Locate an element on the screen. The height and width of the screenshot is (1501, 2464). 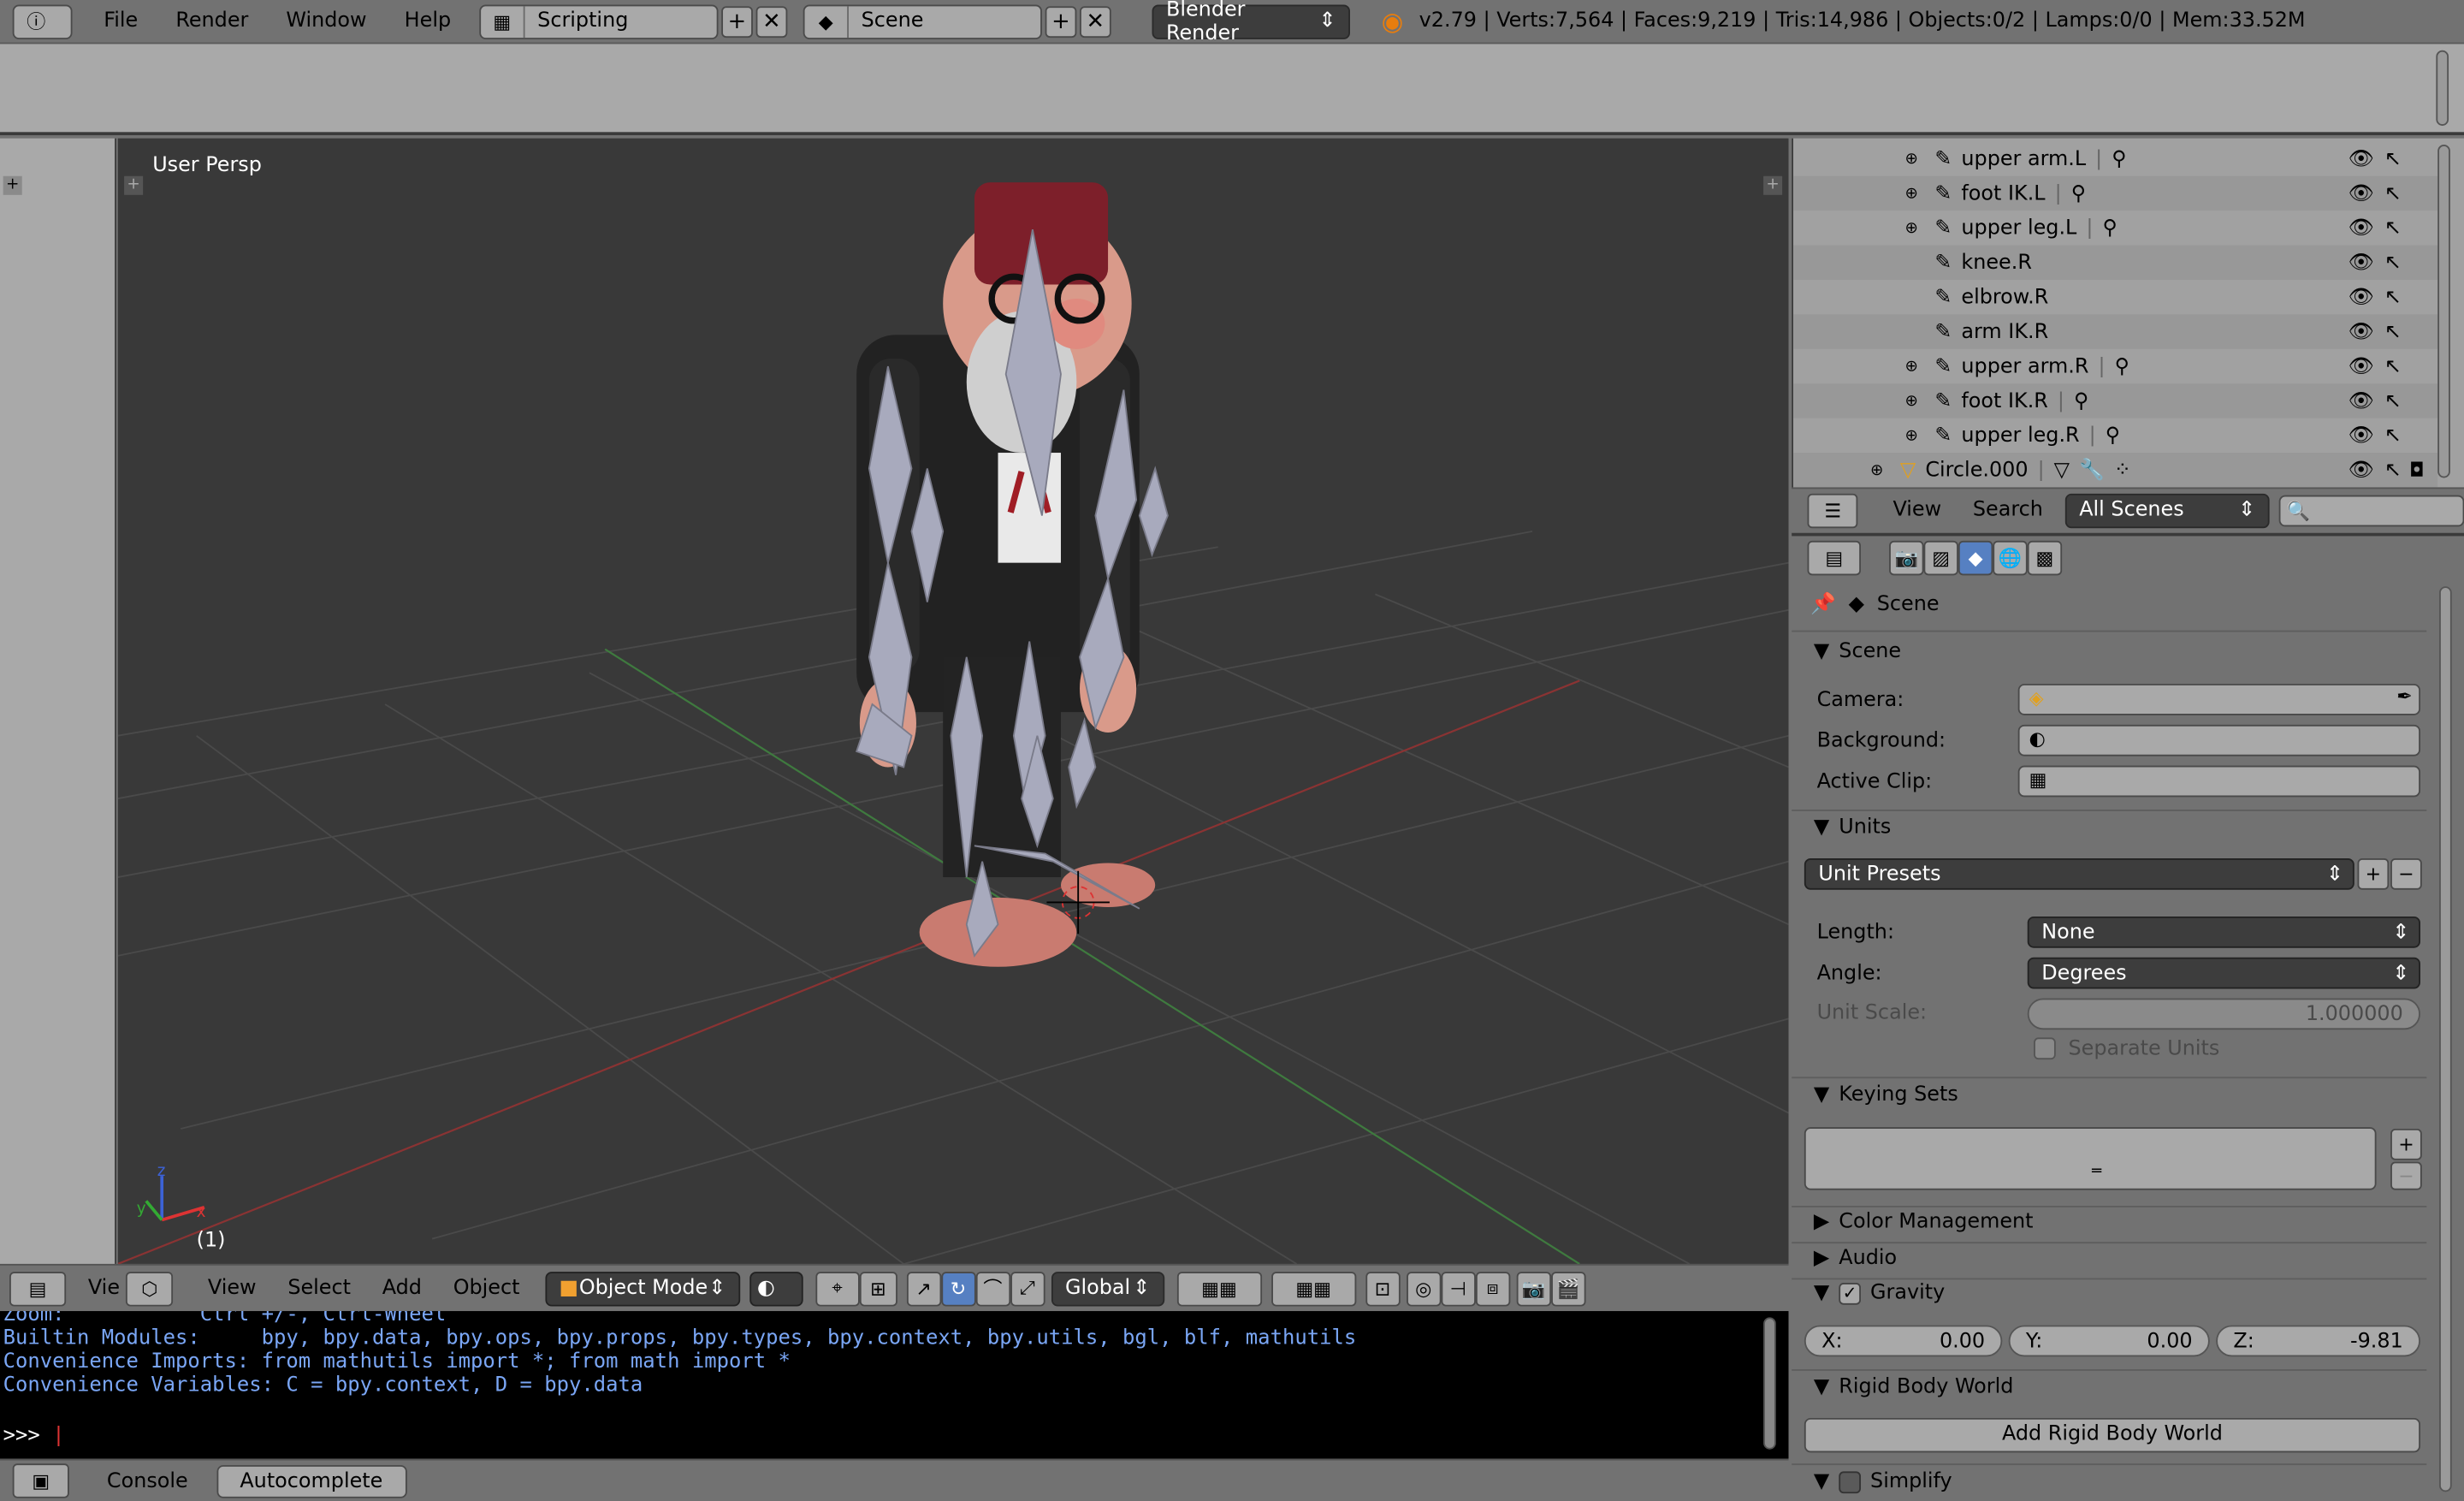
unit-presets-selector: Unit Presets ⇕ is located at coordinates (2079, 874).